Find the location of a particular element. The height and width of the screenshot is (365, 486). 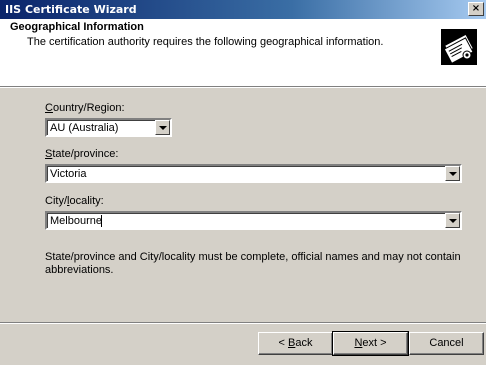

state-combobox: Victoria is located at coordinates (253, 173).